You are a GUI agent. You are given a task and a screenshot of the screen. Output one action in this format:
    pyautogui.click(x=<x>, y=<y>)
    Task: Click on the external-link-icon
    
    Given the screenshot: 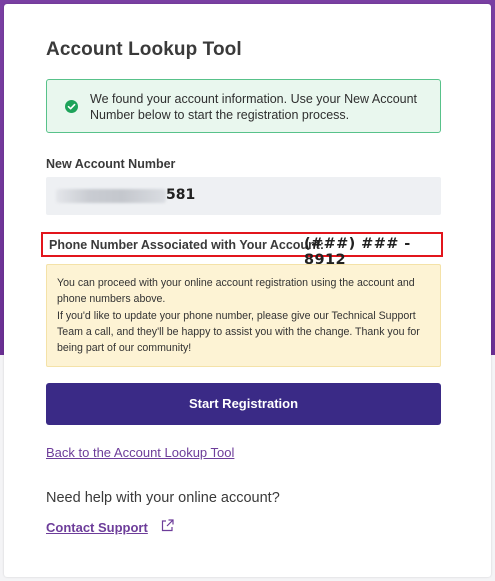 What is the action you would take?
    pyautogui.click(x=167, y=525)
    